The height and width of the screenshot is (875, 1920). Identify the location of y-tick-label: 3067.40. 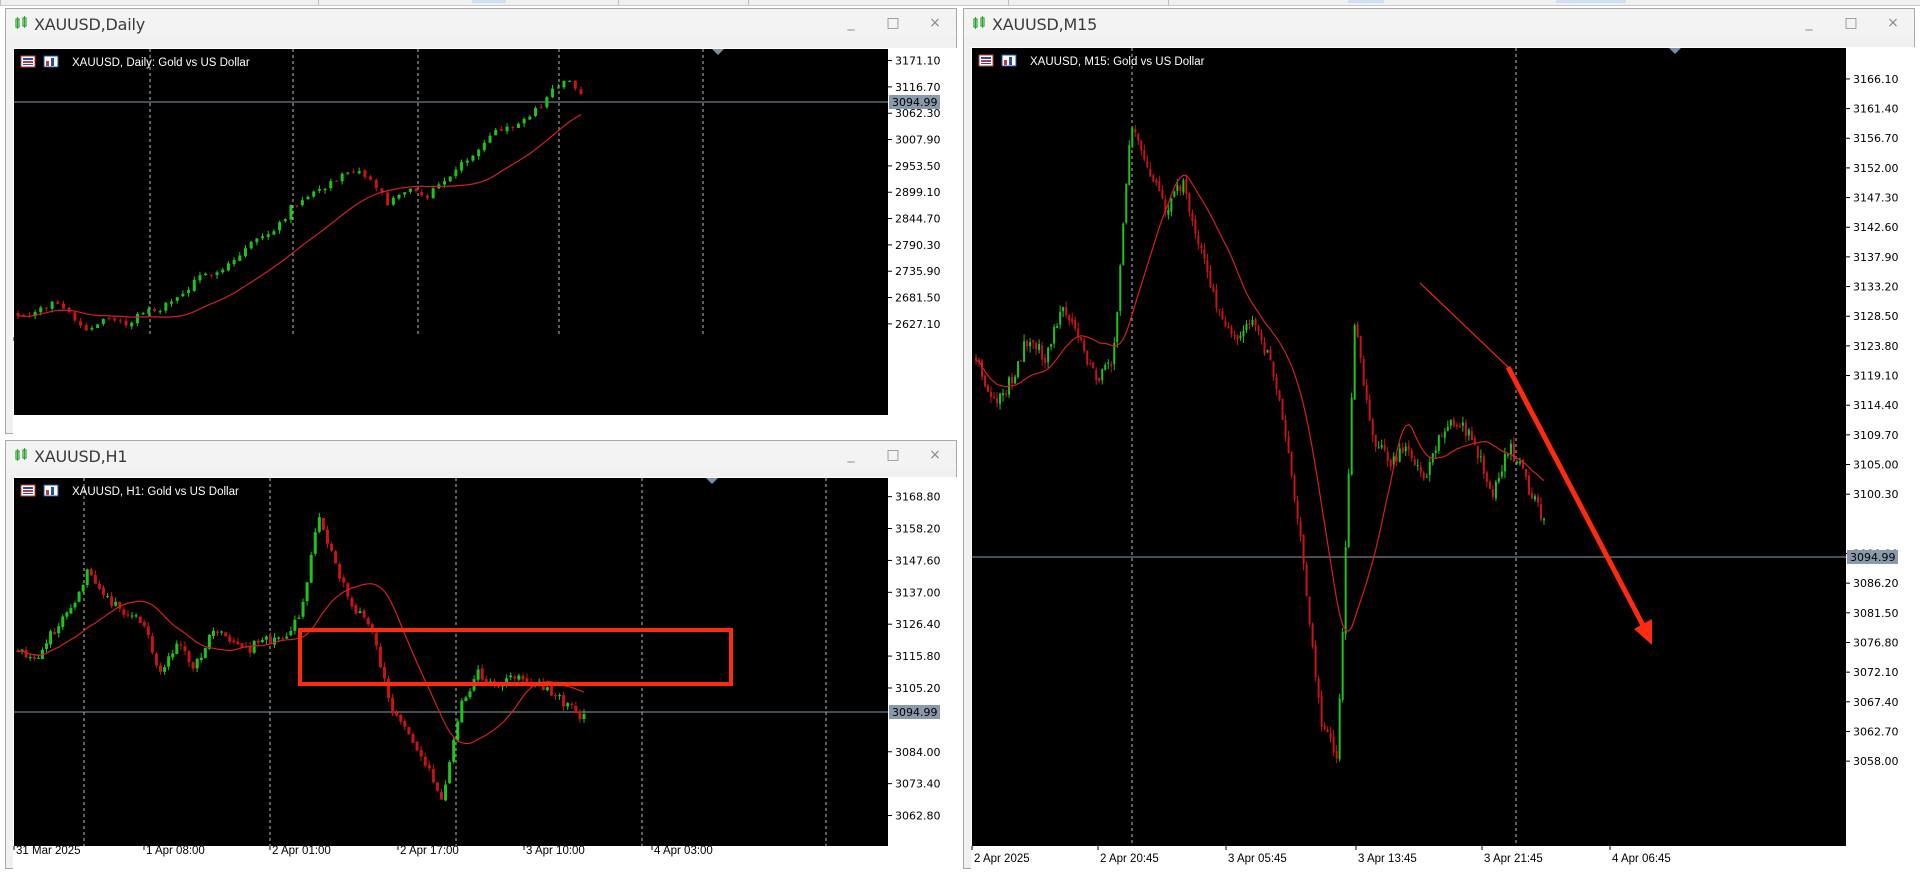
(1876, 702).